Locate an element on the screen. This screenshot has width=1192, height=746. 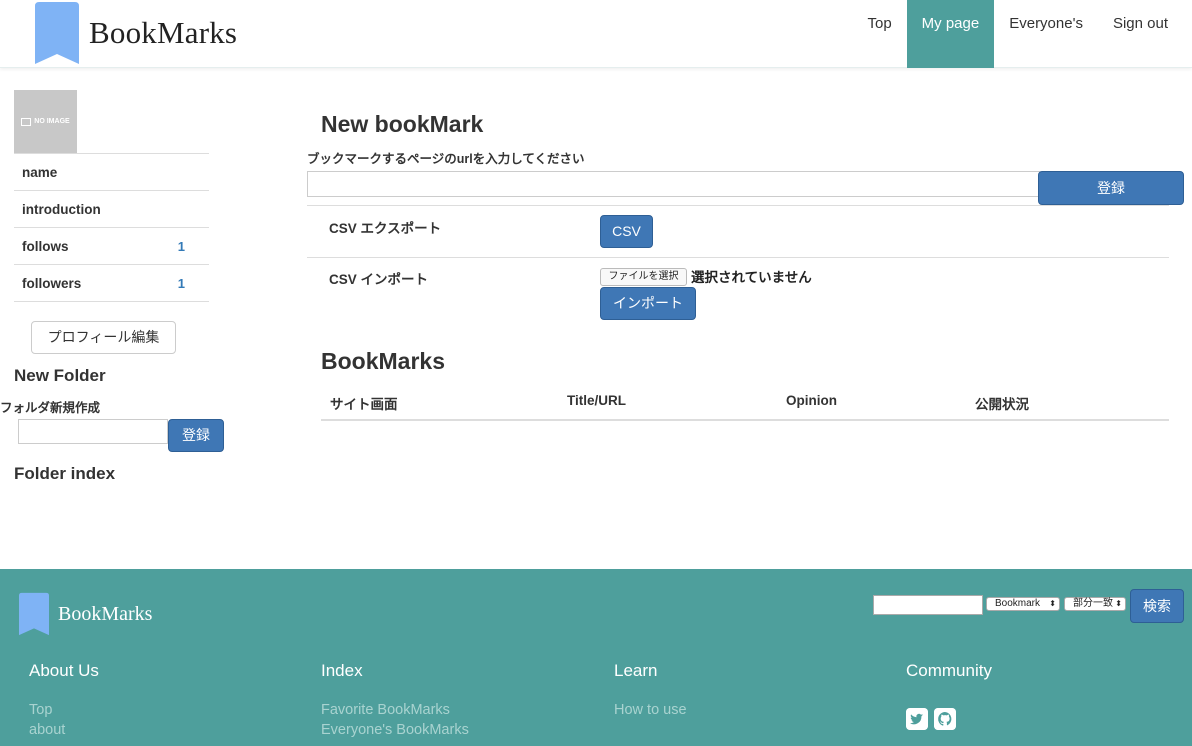
followers-label: followers is located at coordinates (52, 283).